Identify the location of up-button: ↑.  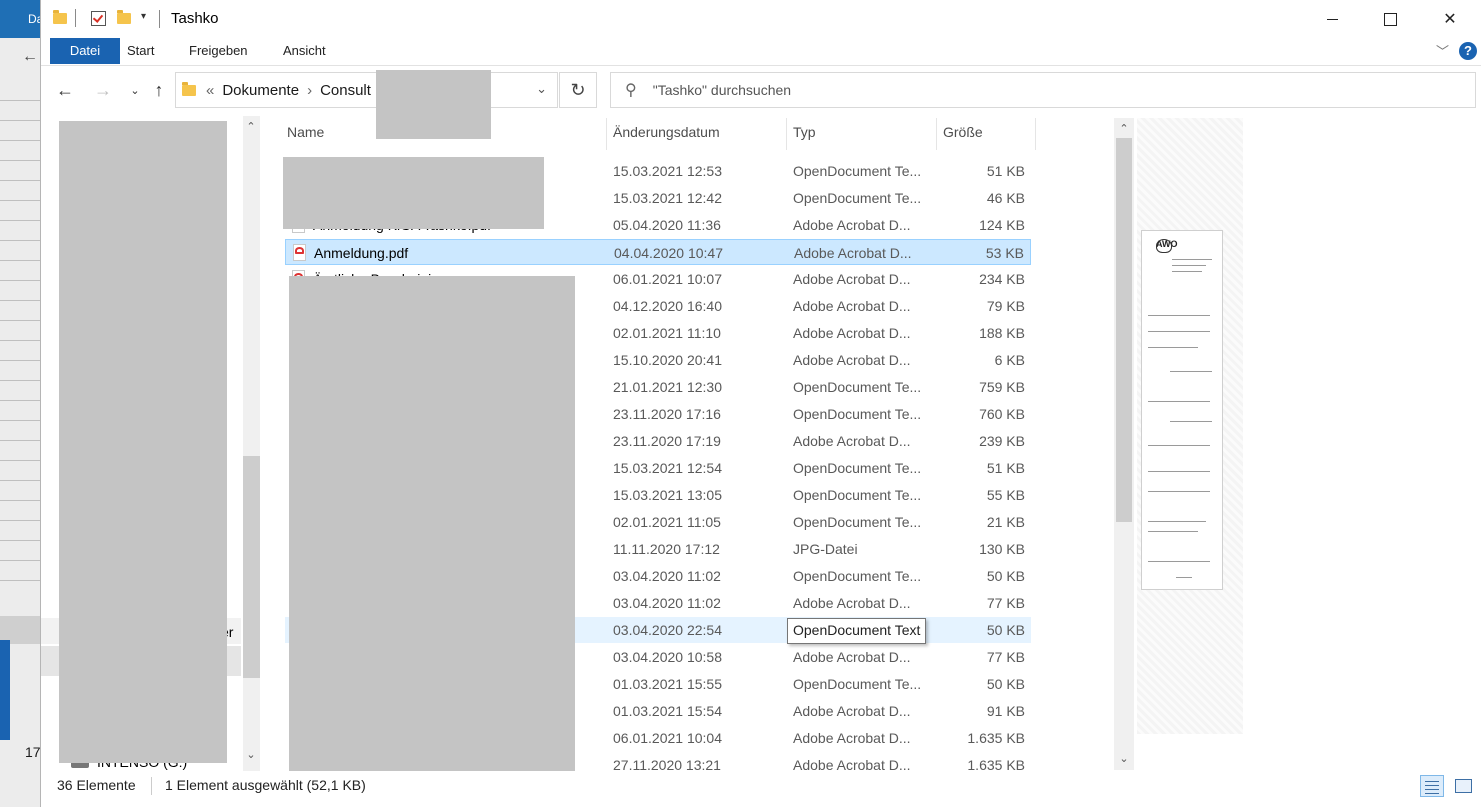
(159, 90).